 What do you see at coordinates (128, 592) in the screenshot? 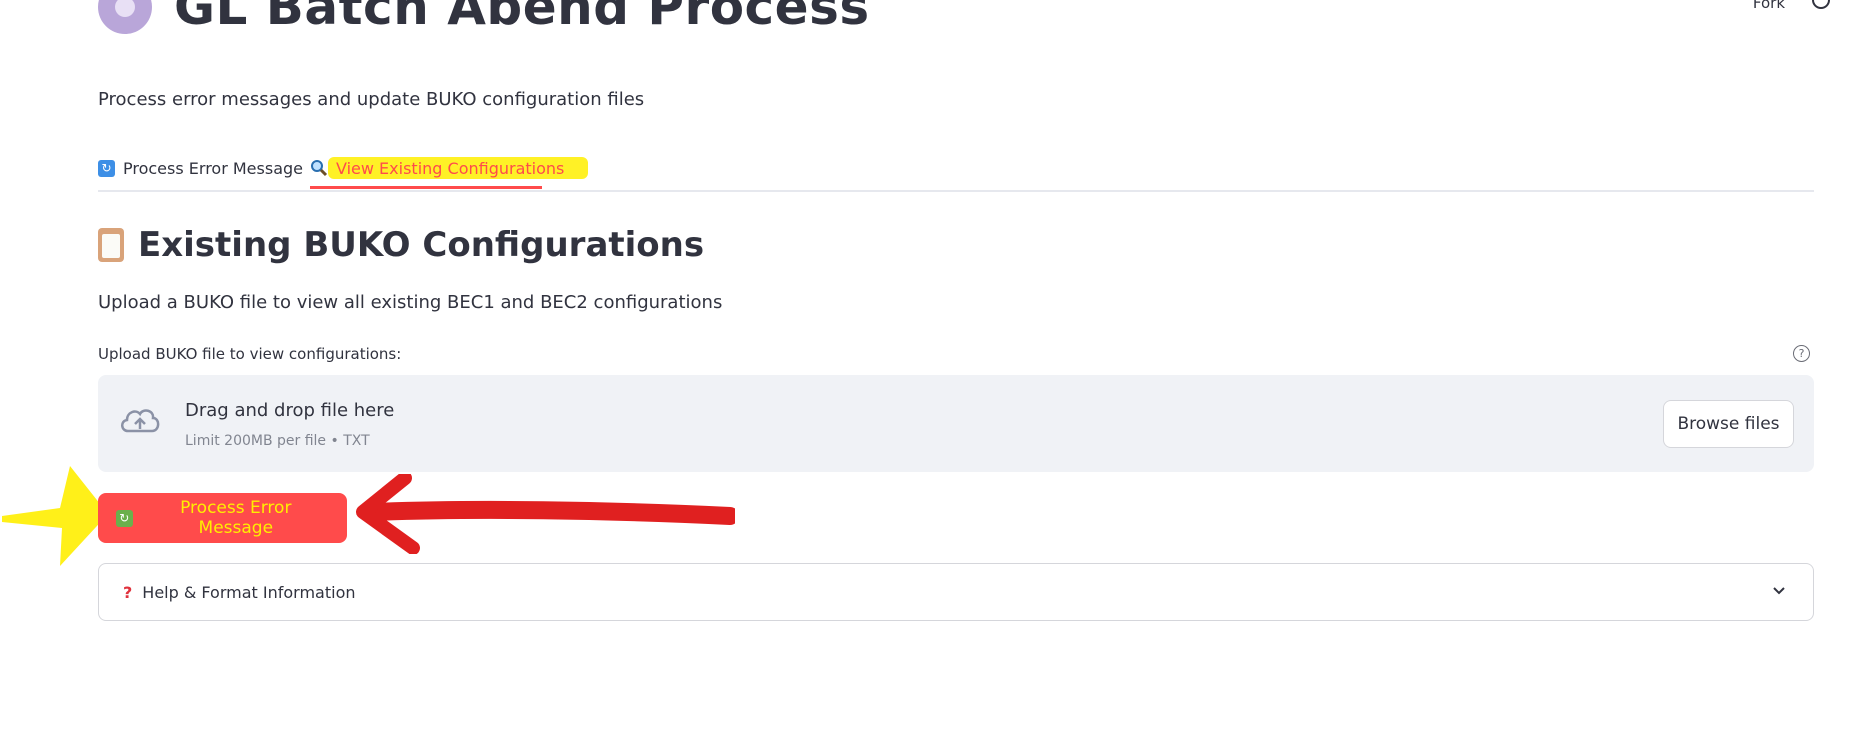
I see `question-icon: ?` at bounding box center [128, 592].